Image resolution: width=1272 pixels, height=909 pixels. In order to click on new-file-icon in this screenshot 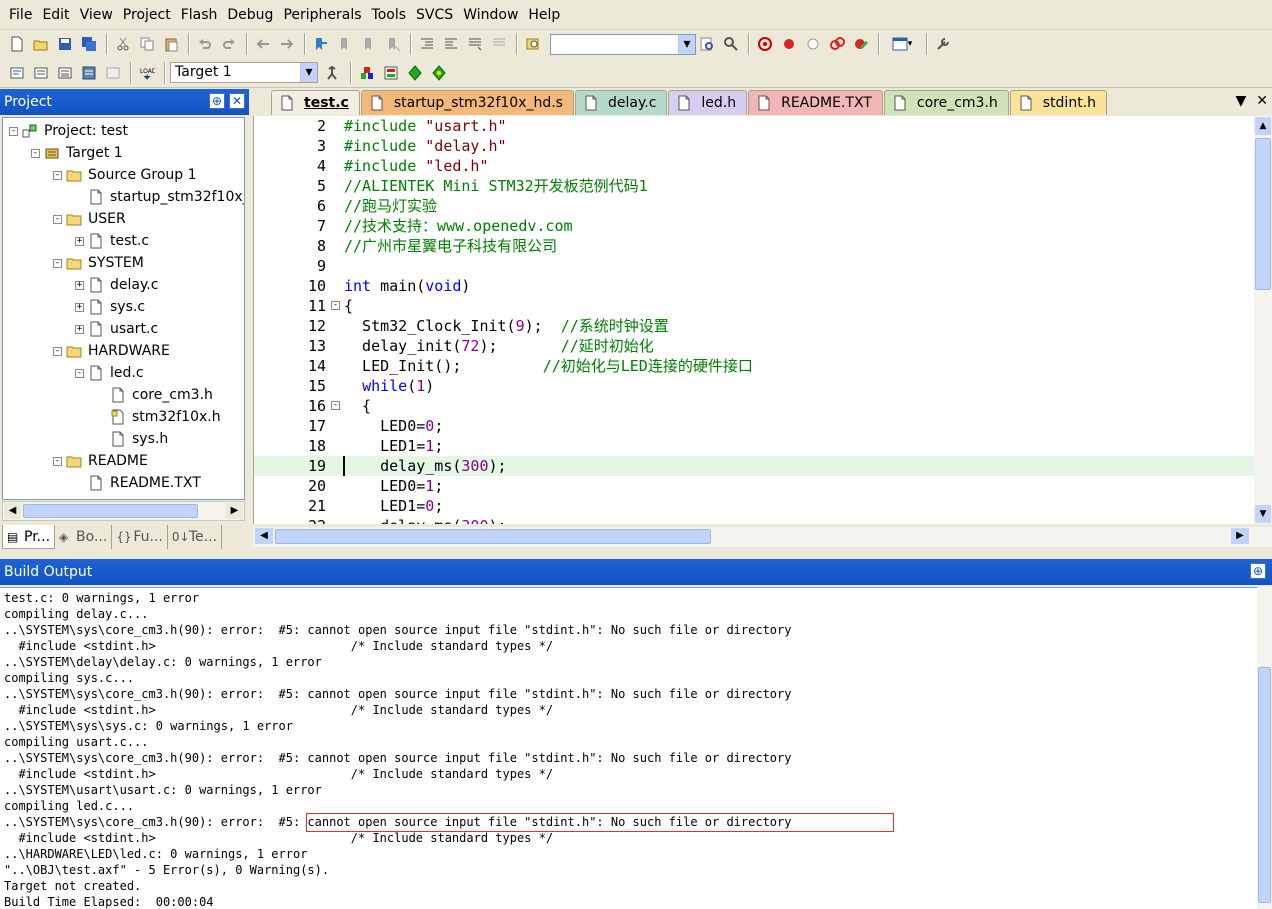, I will do `click(17, 44)`.